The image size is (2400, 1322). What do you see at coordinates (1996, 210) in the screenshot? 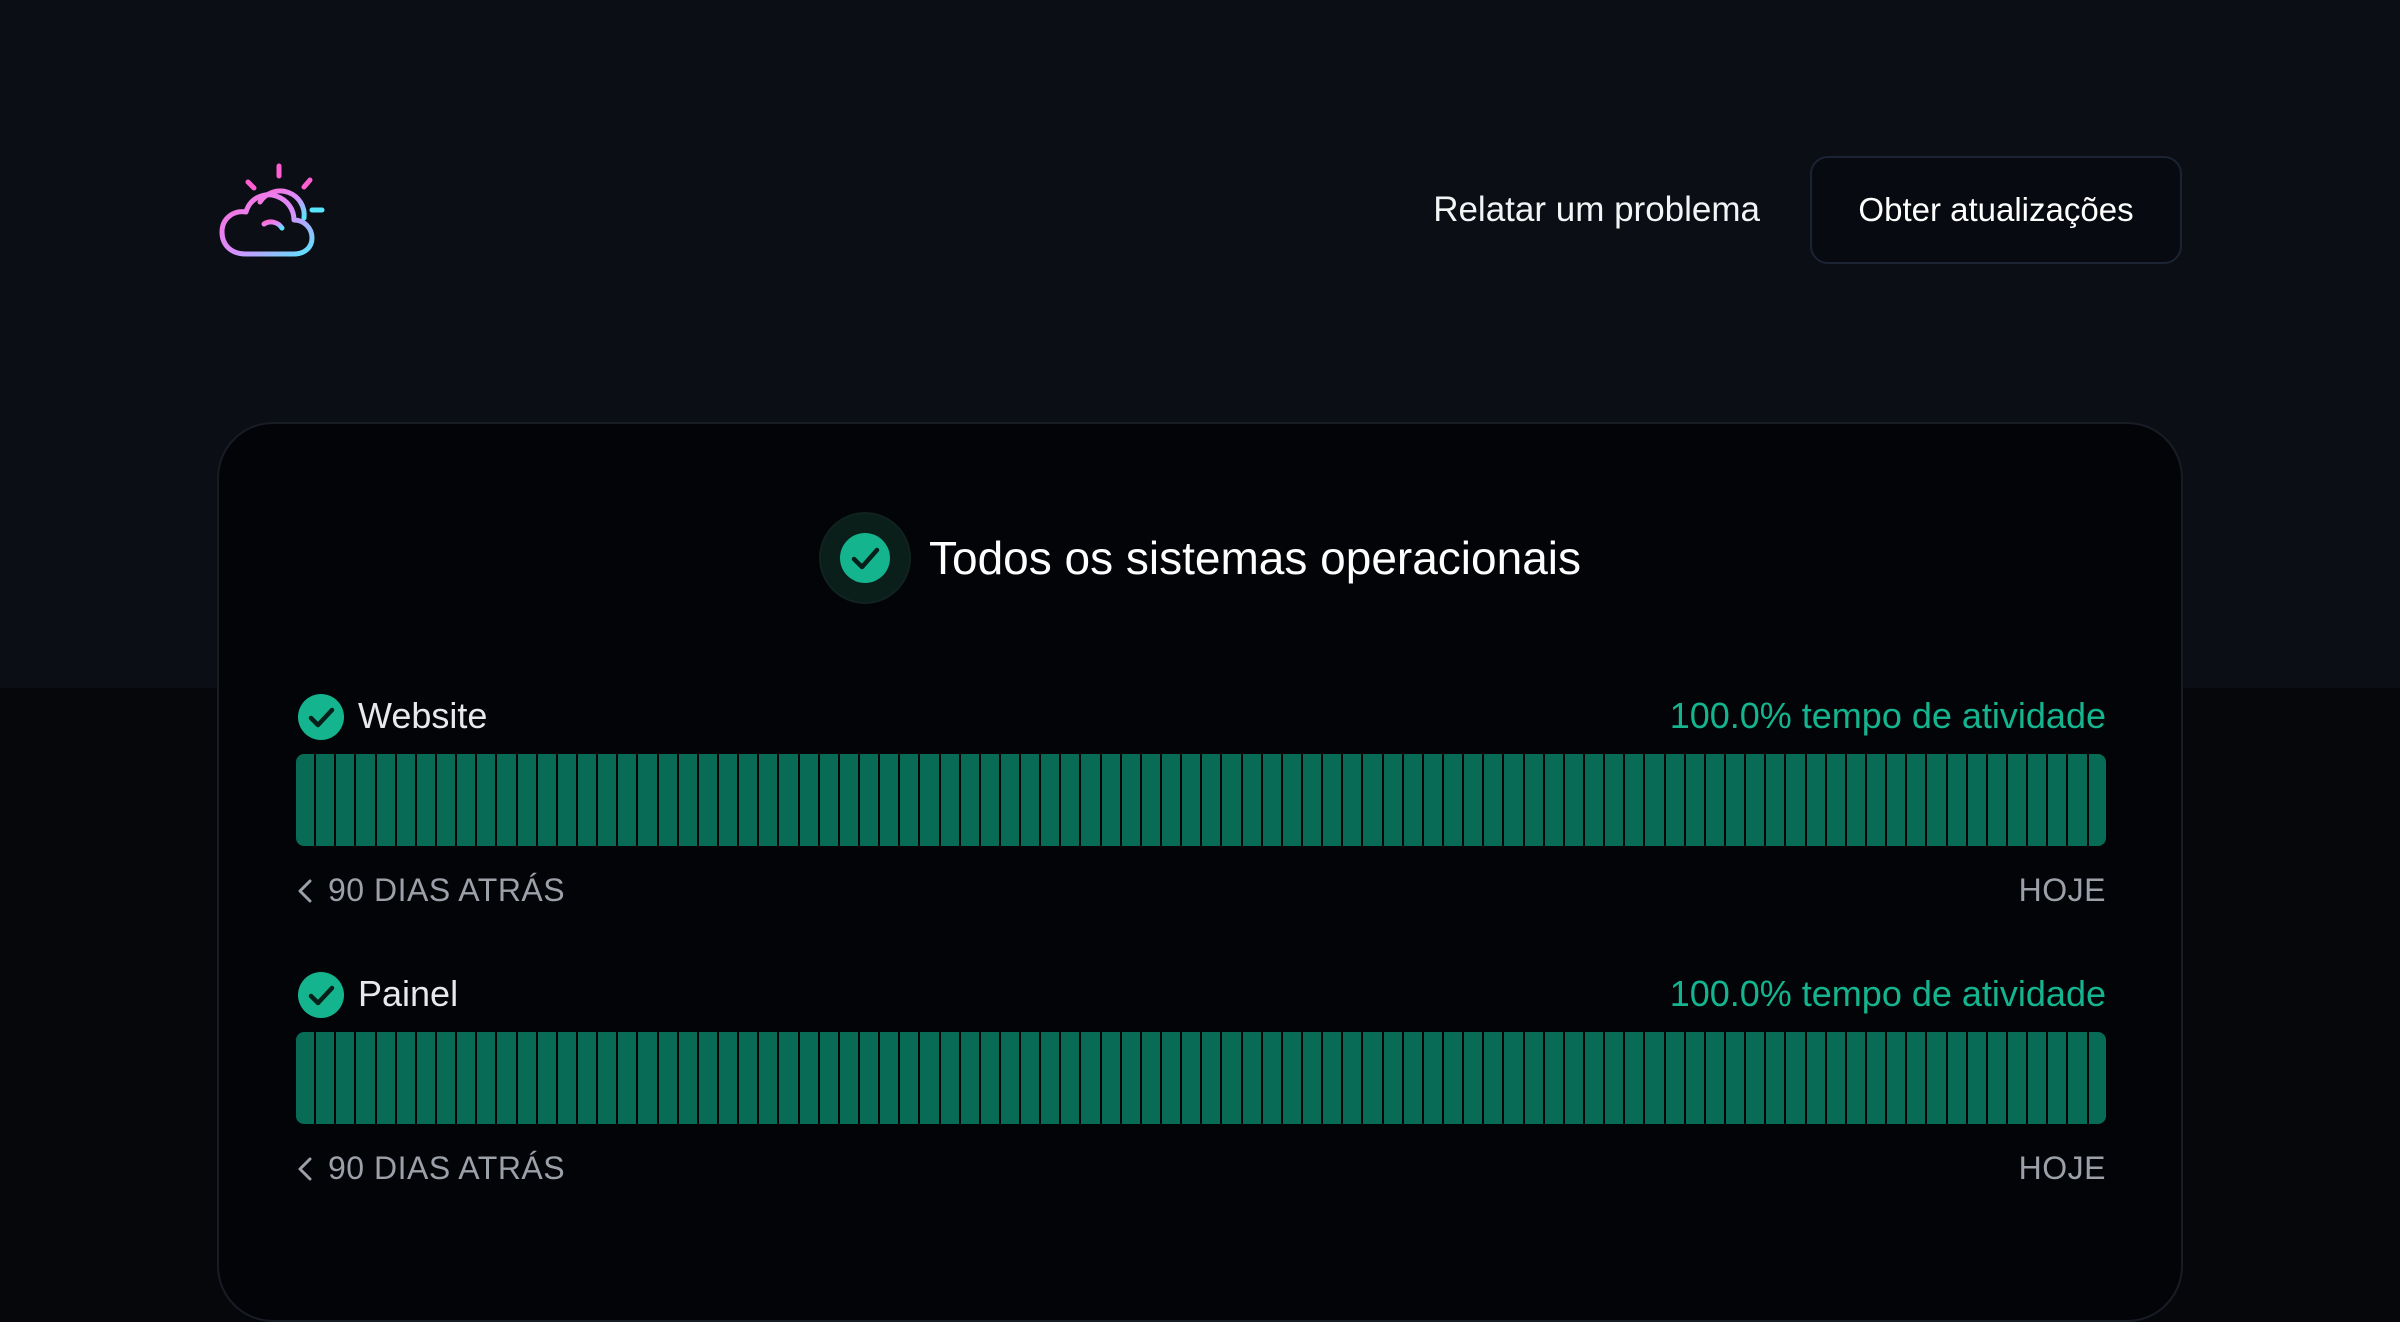
I see `get-updates-button: Obter atualizações` at bounding box center [1996, 210].